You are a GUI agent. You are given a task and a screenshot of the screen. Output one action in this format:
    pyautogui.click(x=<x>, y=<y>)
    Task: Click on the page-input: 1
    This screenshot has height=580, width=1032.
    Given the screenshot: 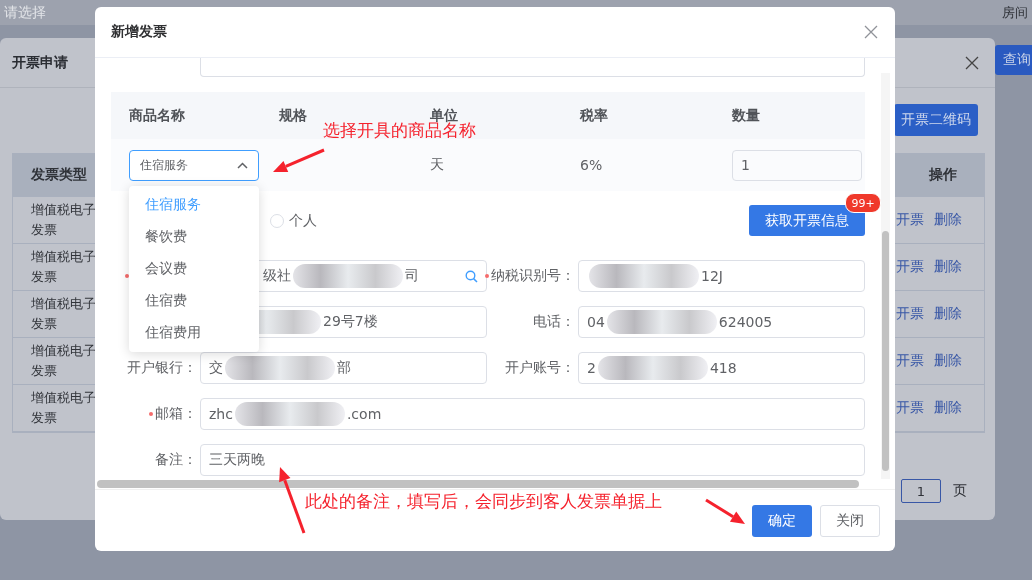 What is the action you would take?
    pyautogui.click(x=921, y=491)
    